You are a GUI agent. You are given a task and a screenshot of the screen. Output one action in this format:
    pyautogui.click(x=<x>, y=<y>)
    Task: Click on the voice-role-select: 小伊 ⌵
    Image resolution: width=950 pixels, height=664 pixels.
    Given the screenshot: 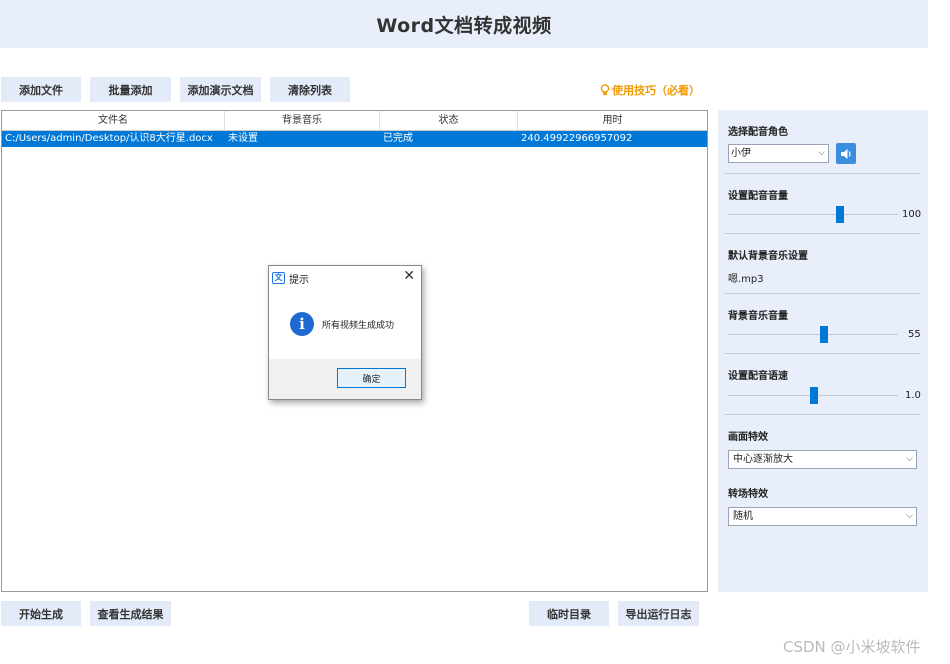 What is the action you would take?
    pyautogui.click(x=778, y=153)
    